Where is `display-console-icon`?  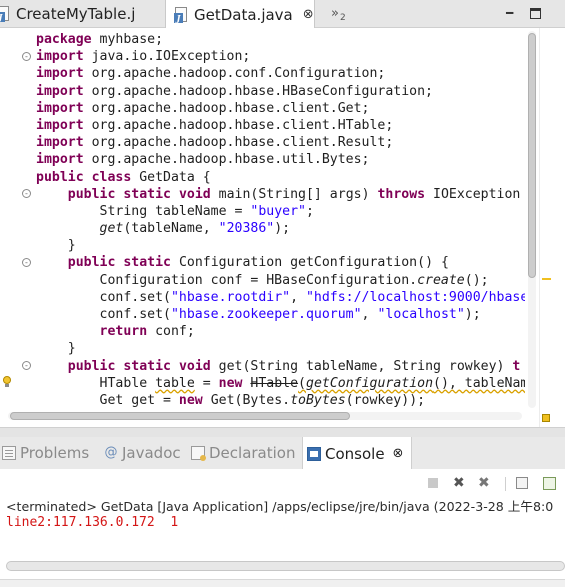 display-console-icon is located at coordinates (549, 483).